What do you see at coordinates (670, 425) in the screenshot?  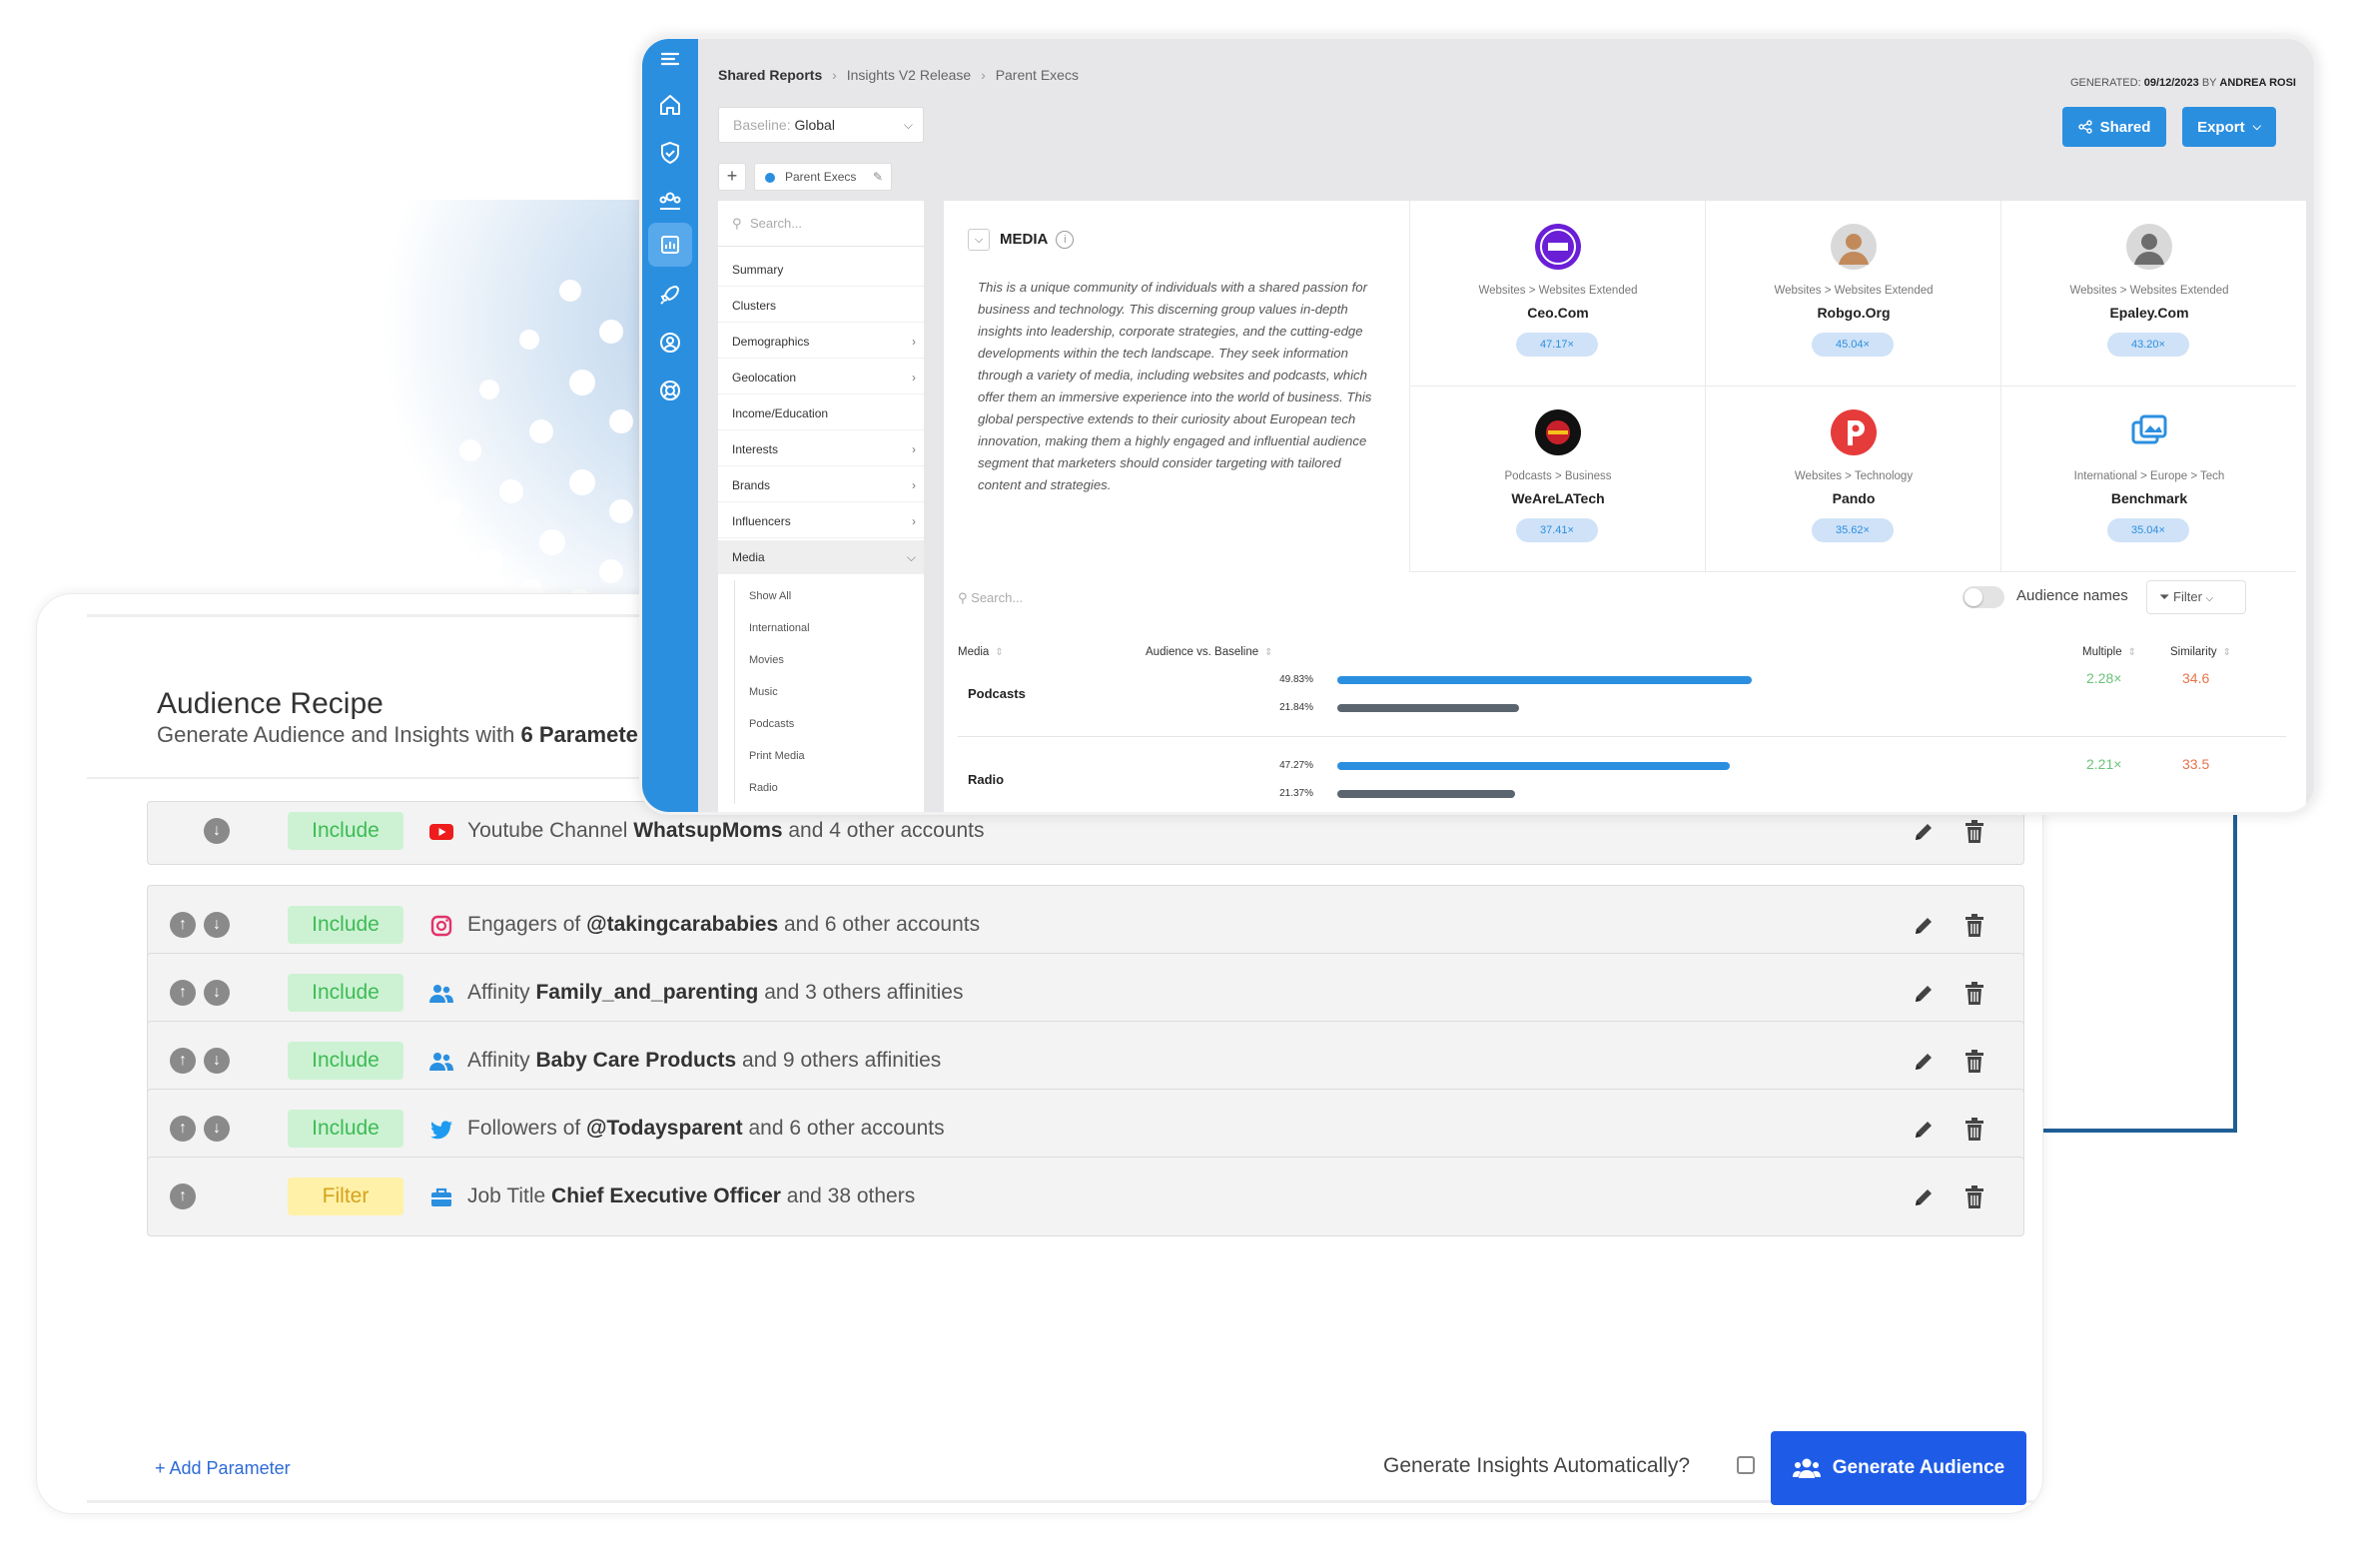 I see `nav-rail` at bounding box center [670, 425].